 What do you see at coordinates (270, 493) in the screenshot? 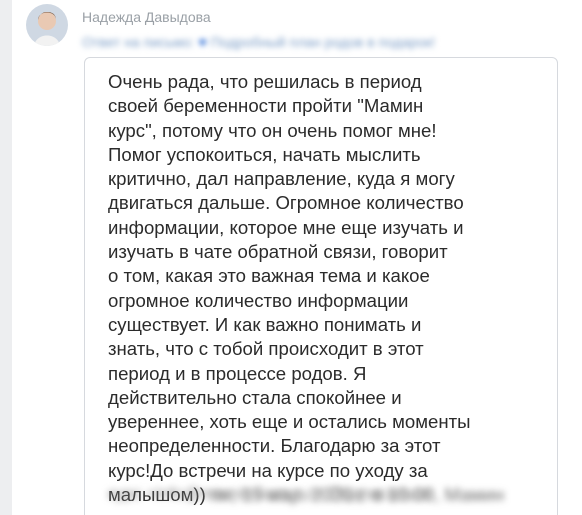
I see `blurred-last-line: курс <info@mamin-kurs.ru>: Подписаться` at bounding box center [270, 493].